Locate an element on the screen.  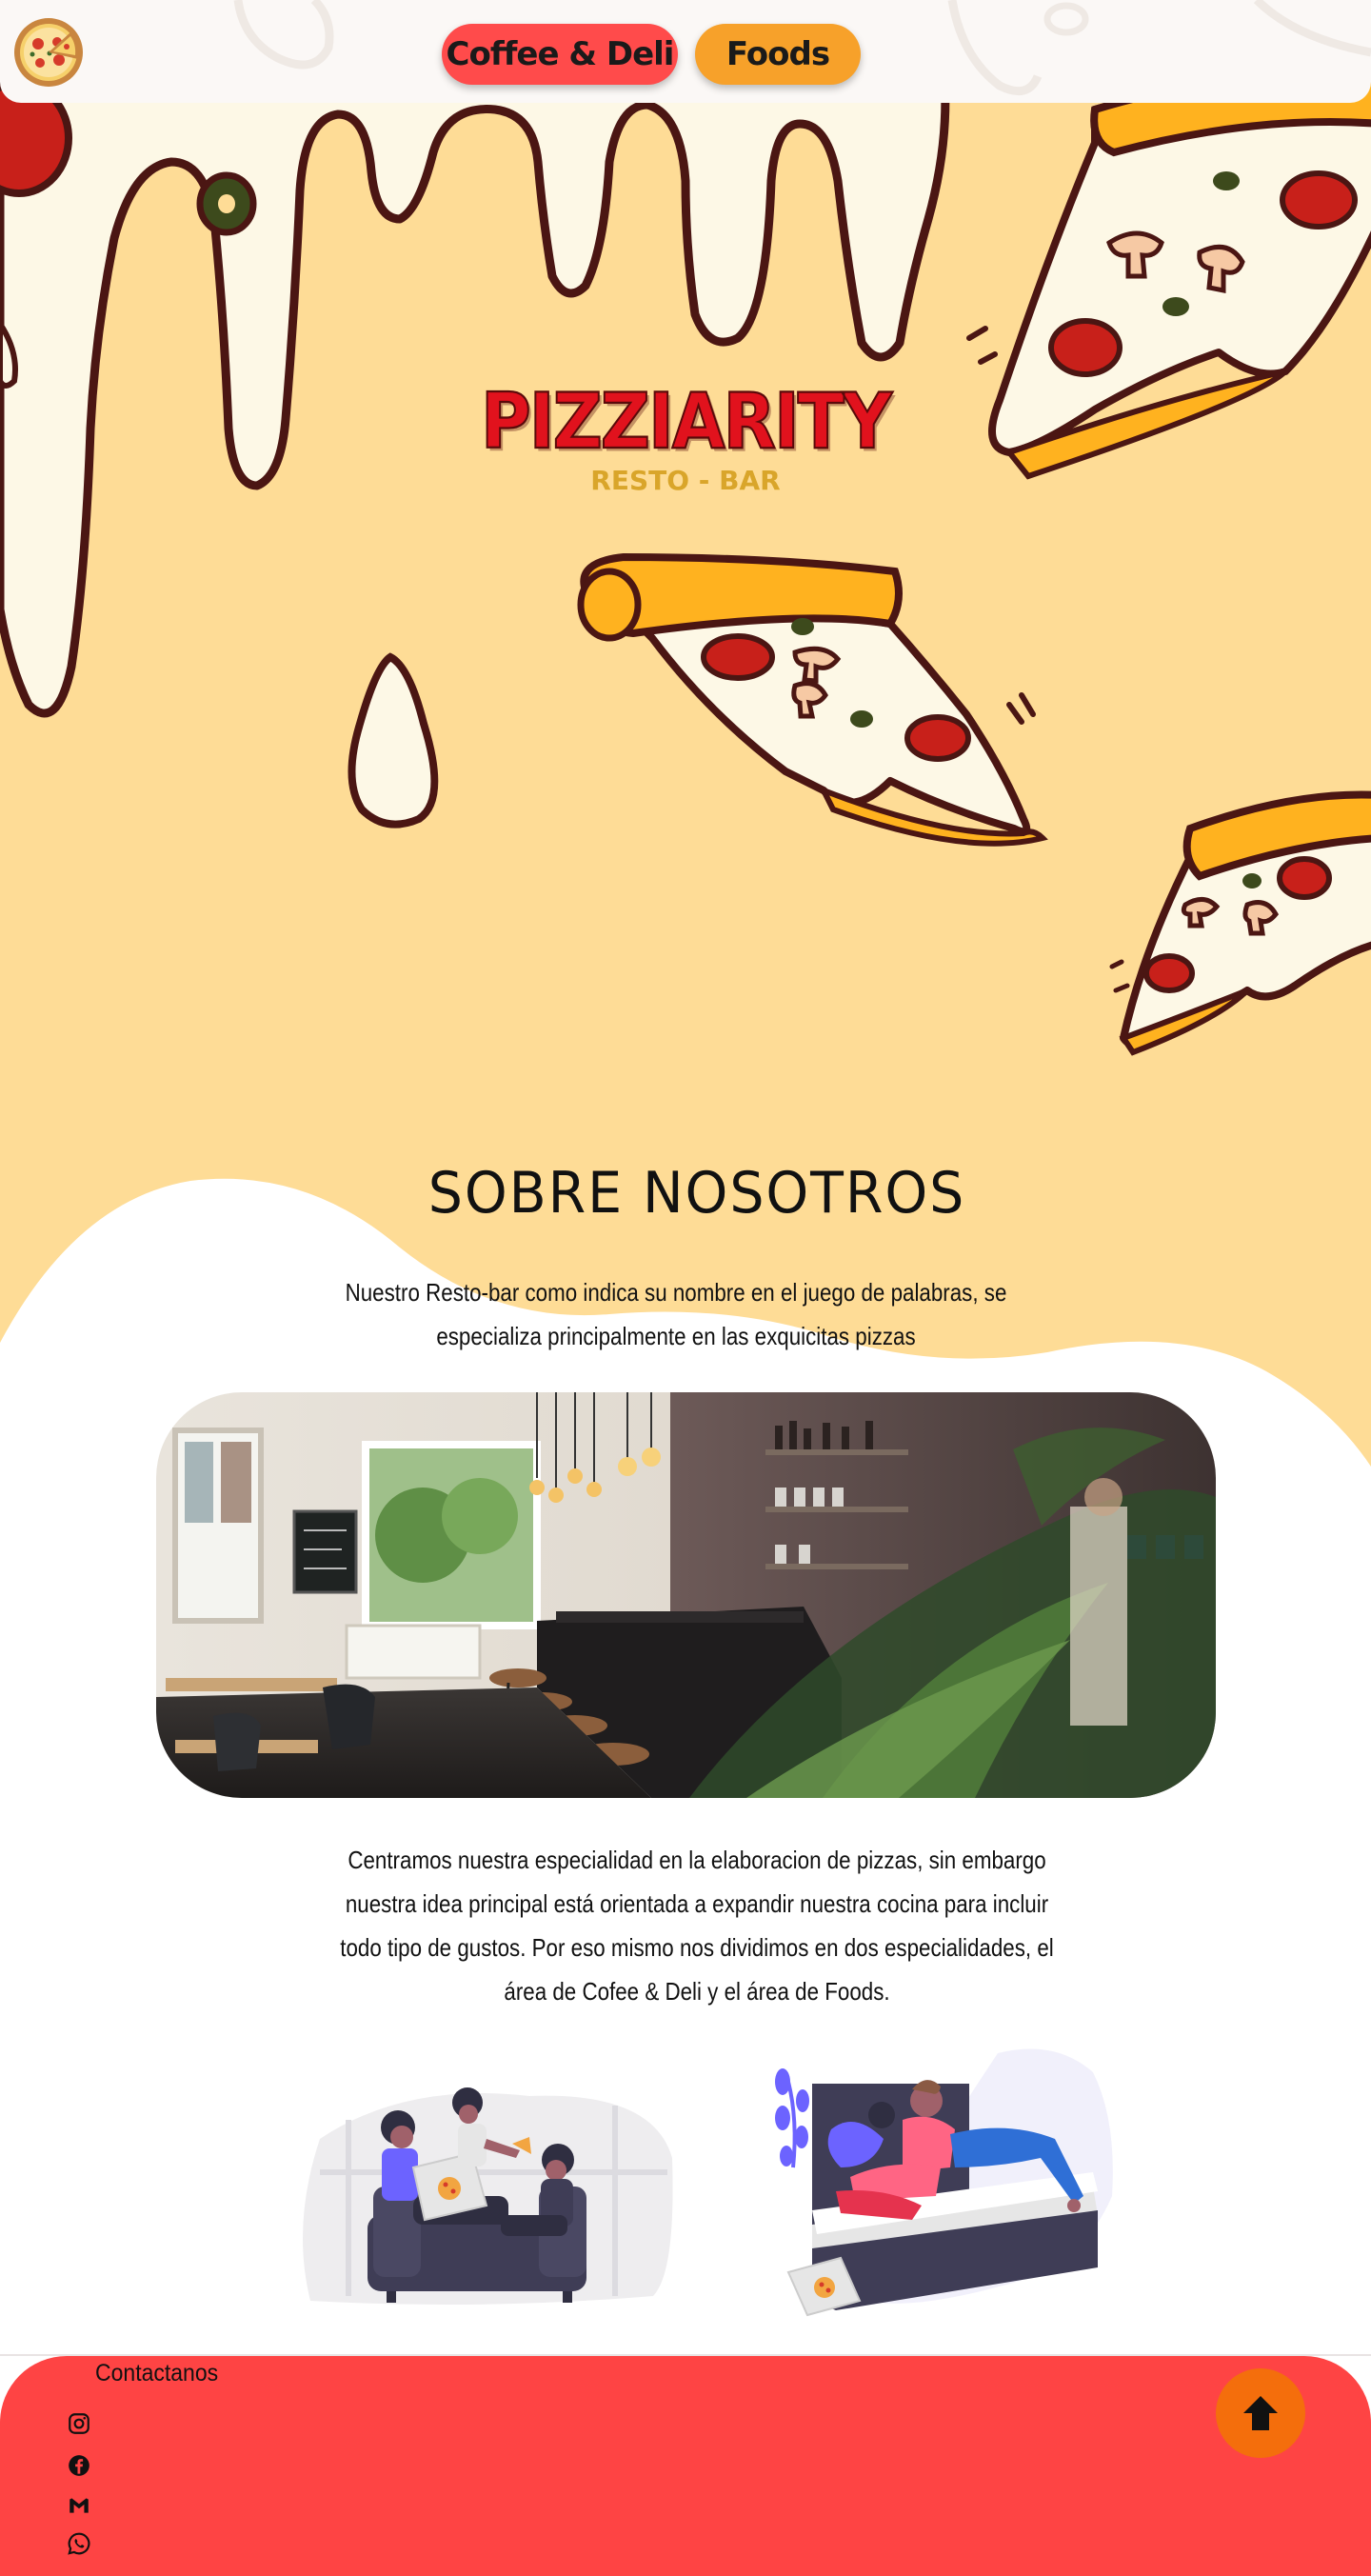
header-decoration is located at coordinates (802, 48).